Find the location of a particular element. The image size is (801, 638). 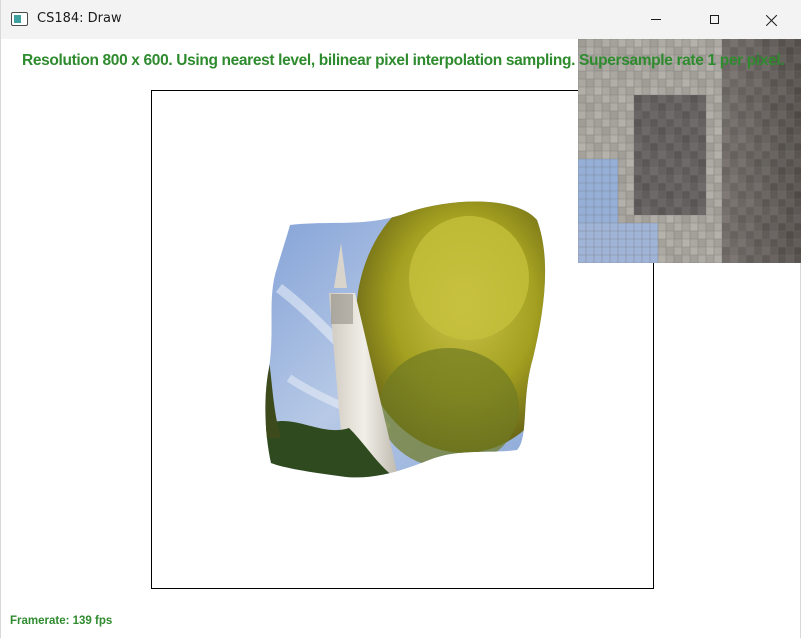

minimize-button is located at coordinates (656, 19).